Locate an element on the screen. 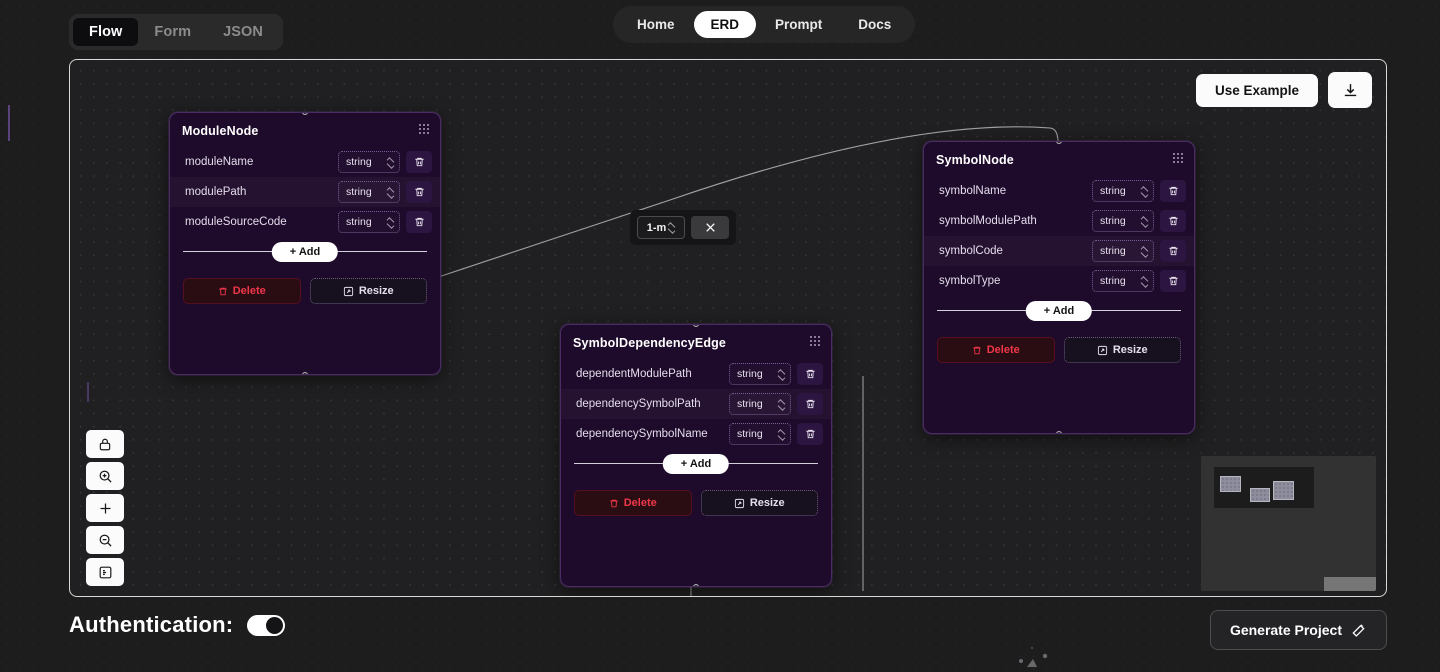 This screenshot has height=672, width=1440. generate-project-label: Generate Project is located at coordinates (1285, 630).